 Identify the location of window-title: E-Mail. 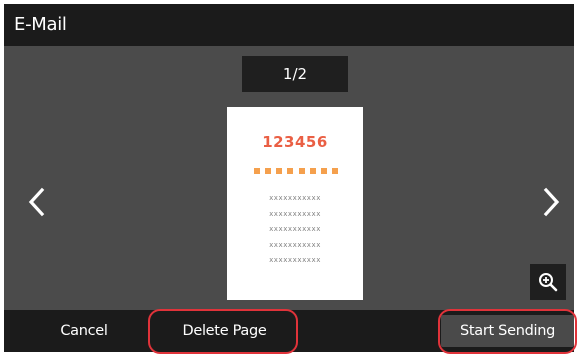
(289, 25).